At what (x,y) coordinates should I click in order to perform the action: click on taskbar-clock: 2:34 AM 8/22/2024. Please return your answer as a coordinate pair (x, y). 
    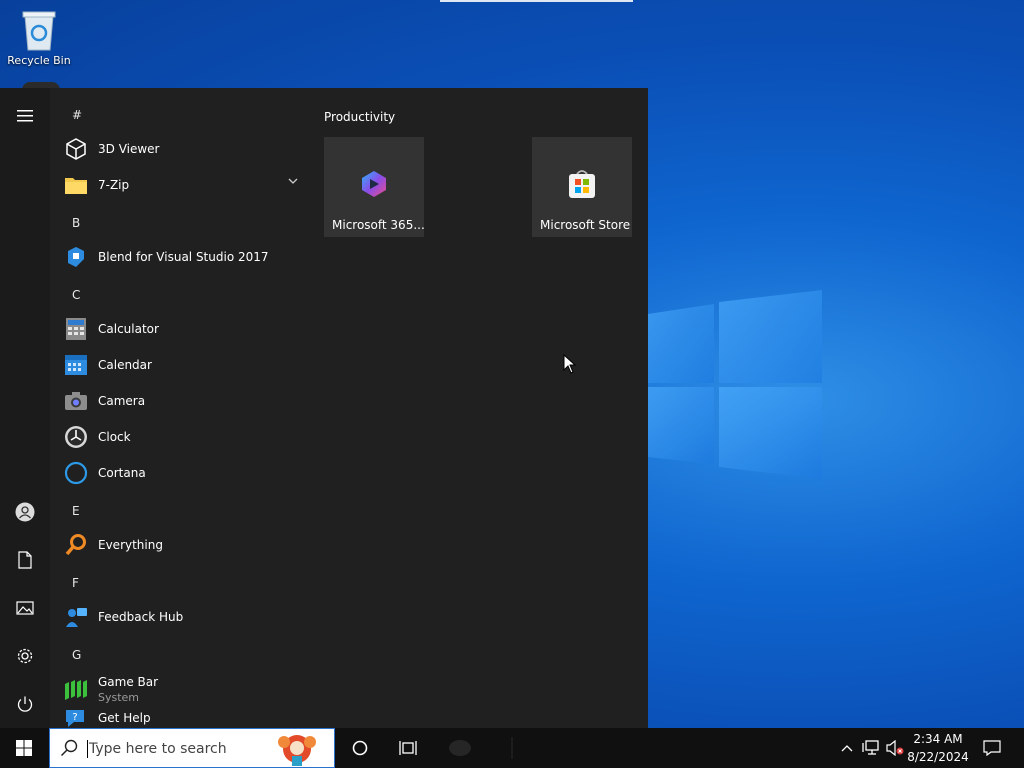
    Looking at the image, I should click on (938, 748).